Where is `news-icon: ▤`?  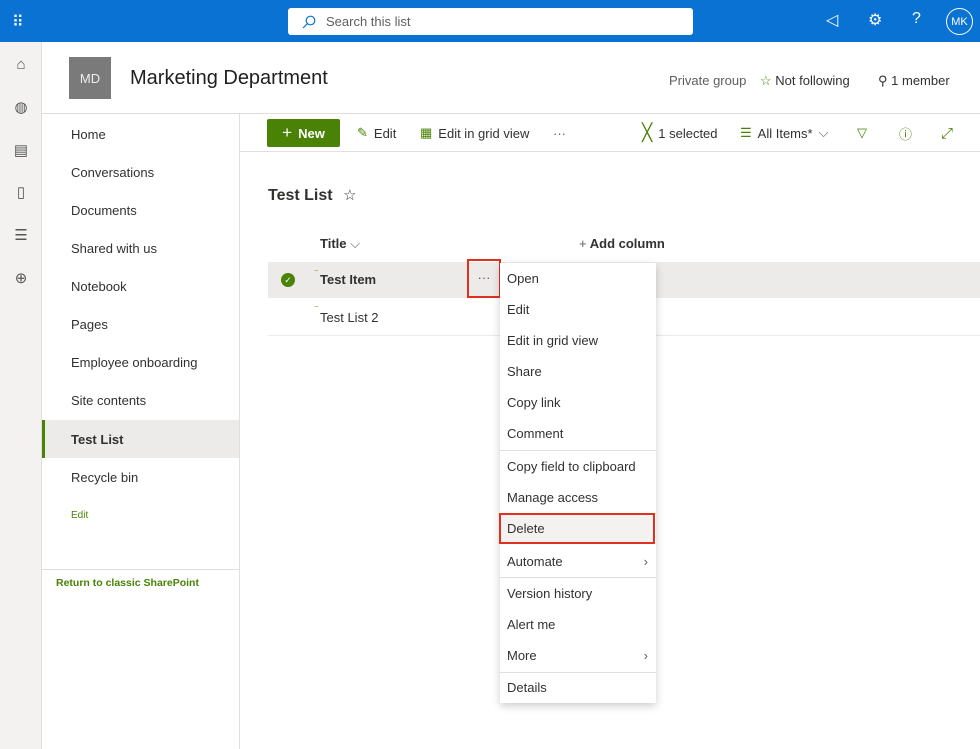
news-icon: ▤ is located at coordinates (21, 151).